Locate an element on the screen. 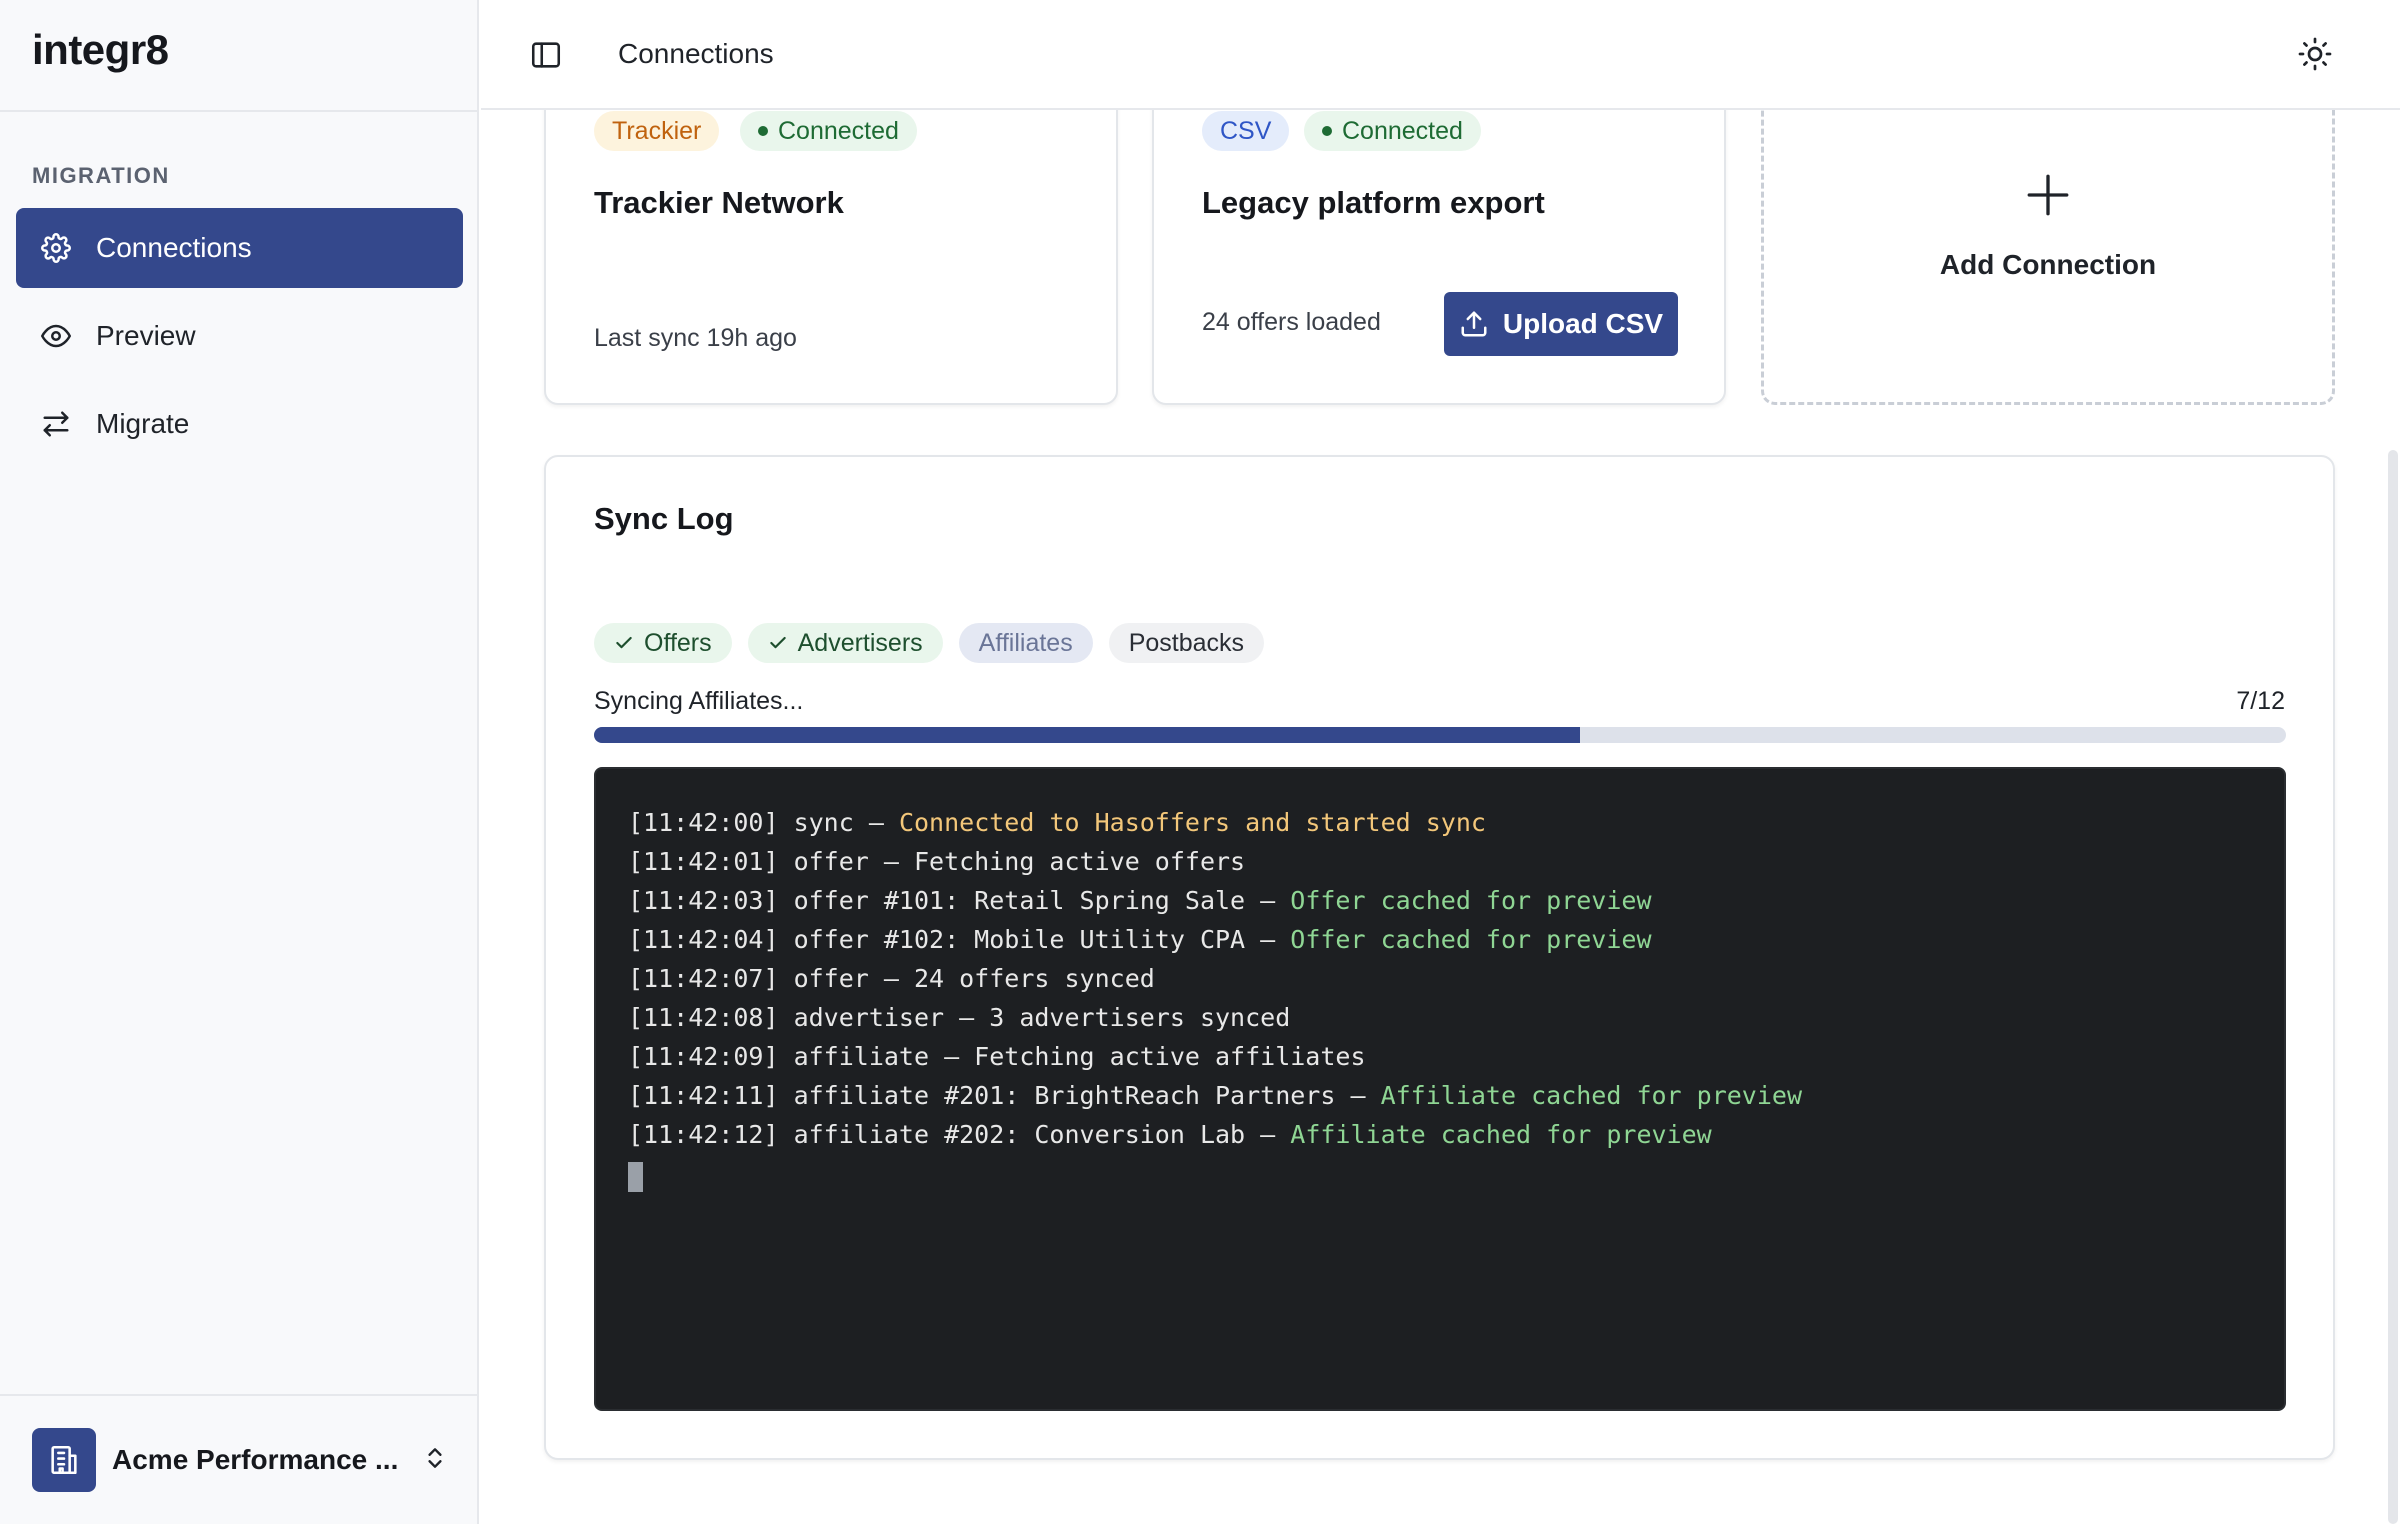  chevron-up-down-icon is located at coordinates (435, 1460).